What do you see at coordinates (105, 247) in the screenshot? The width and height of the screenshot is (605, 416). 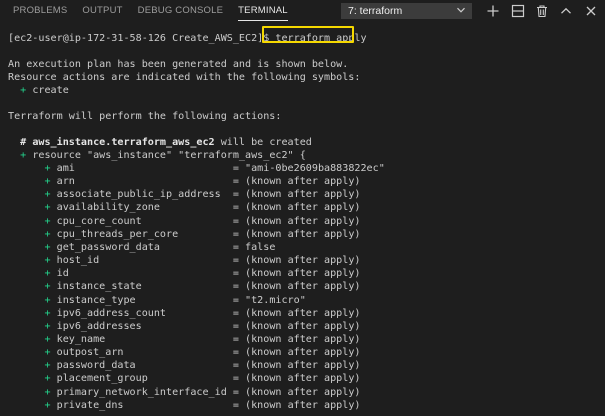 I see `attribute-key: get_password_data` at bounding box center [105, 247].